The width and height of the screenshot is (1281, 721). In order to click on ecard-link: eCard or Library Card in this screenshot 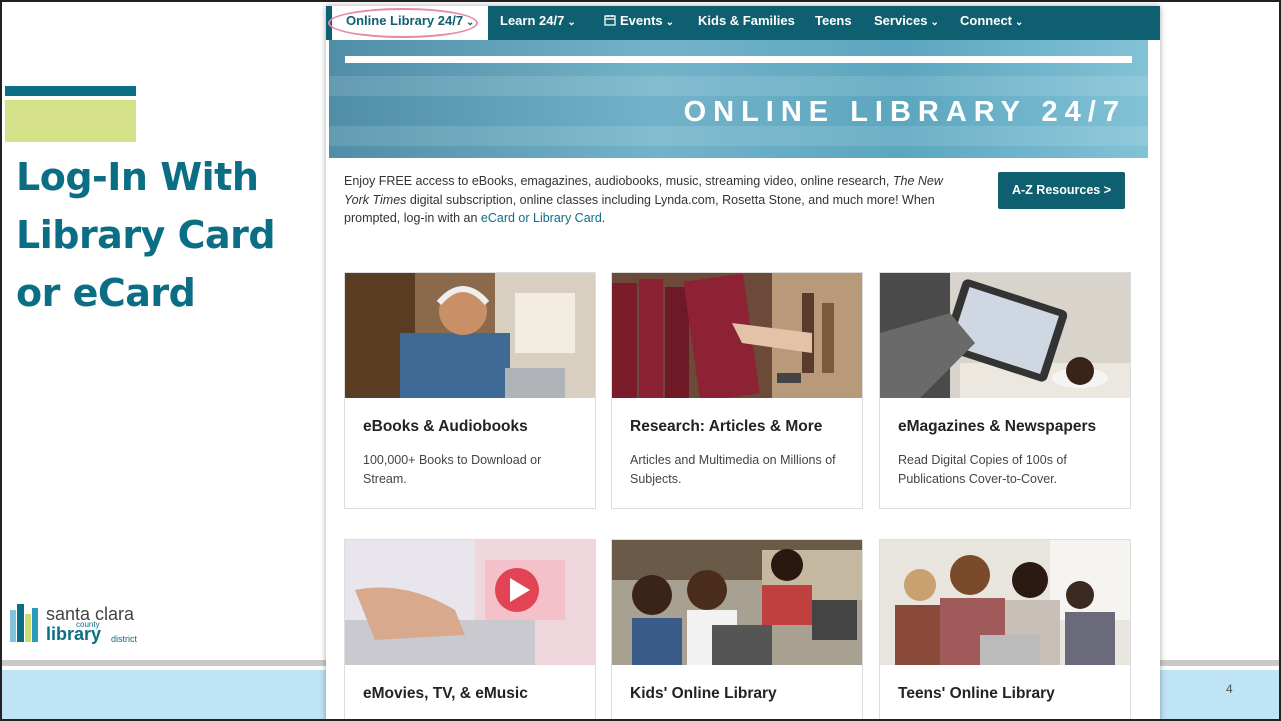, I will do `click(541, 218)`.